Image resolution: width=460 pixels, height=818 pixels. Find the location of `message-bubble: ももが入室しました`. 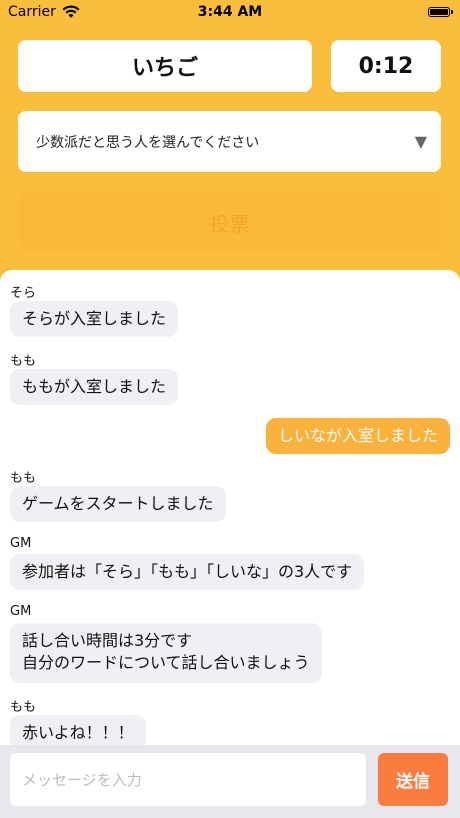

message-bubble: ももが入室しました is located at coordinates (94, 387).